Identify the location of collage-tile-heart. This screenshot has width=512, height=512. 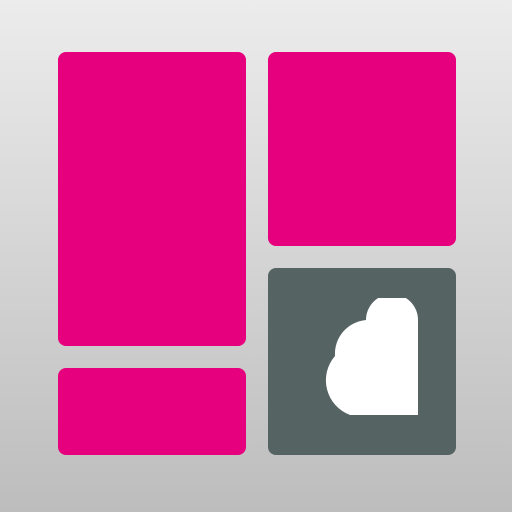
(362, 361).